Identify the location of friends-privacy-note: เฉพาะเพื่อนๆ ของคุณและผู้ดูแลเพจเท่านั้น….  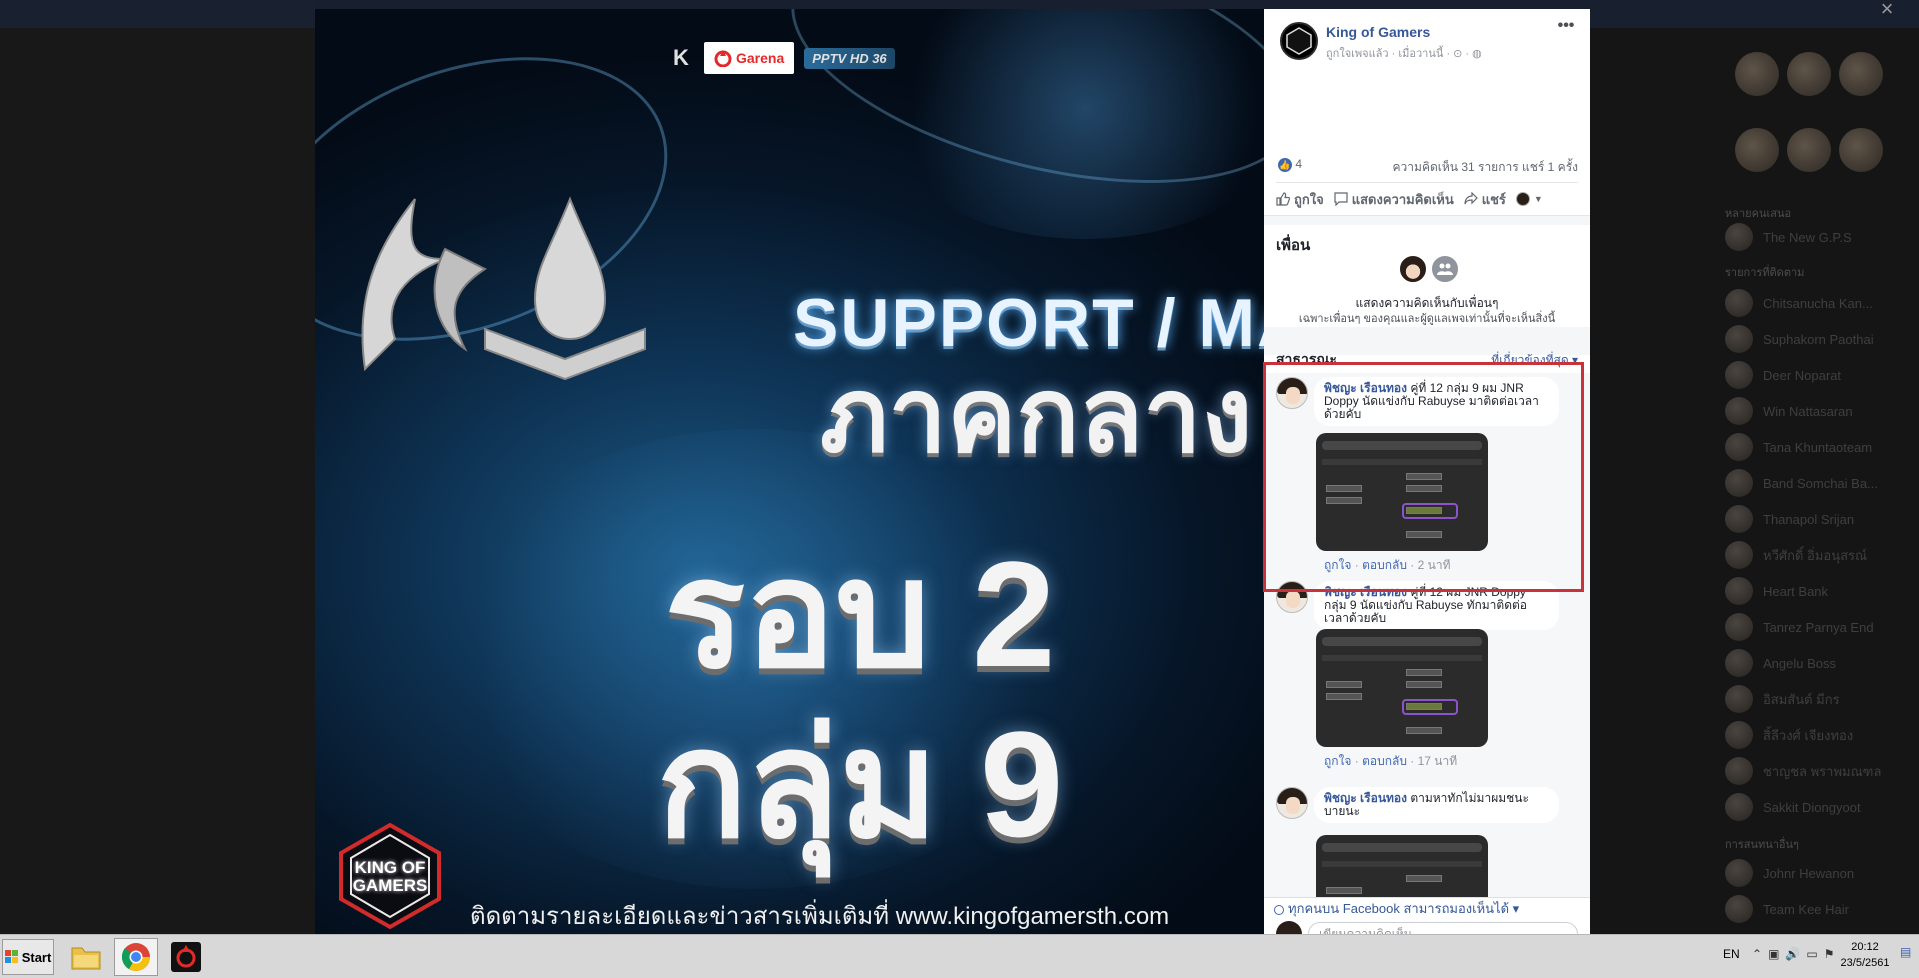
(1427, 319).